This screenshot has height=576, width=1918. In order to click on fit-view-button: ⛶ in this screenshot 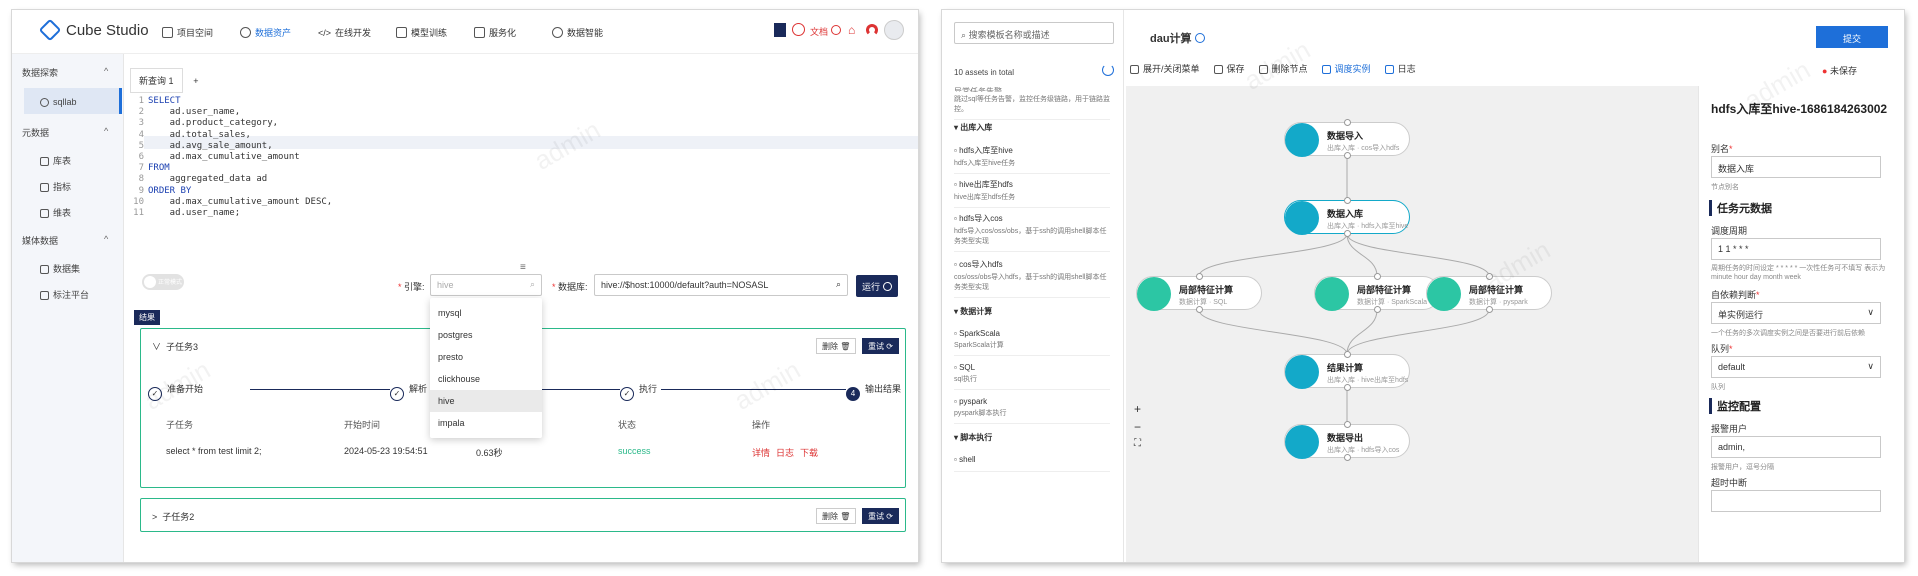, I will do `click(1137, 443)`.